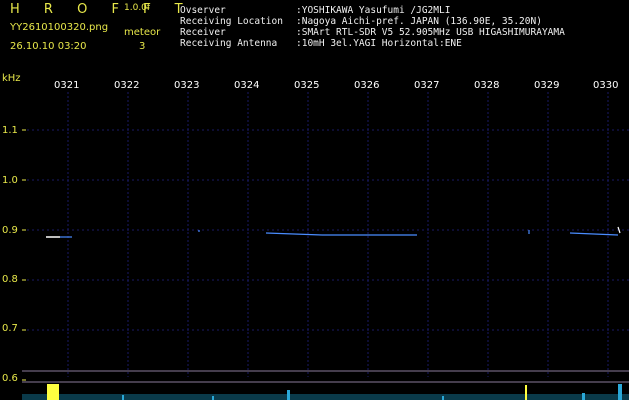 The width and height of the screenshot is (629, 400). Describe the element at coordinates (10, 230) in the screenshot. I see `freq-label: 0.9` at that location.